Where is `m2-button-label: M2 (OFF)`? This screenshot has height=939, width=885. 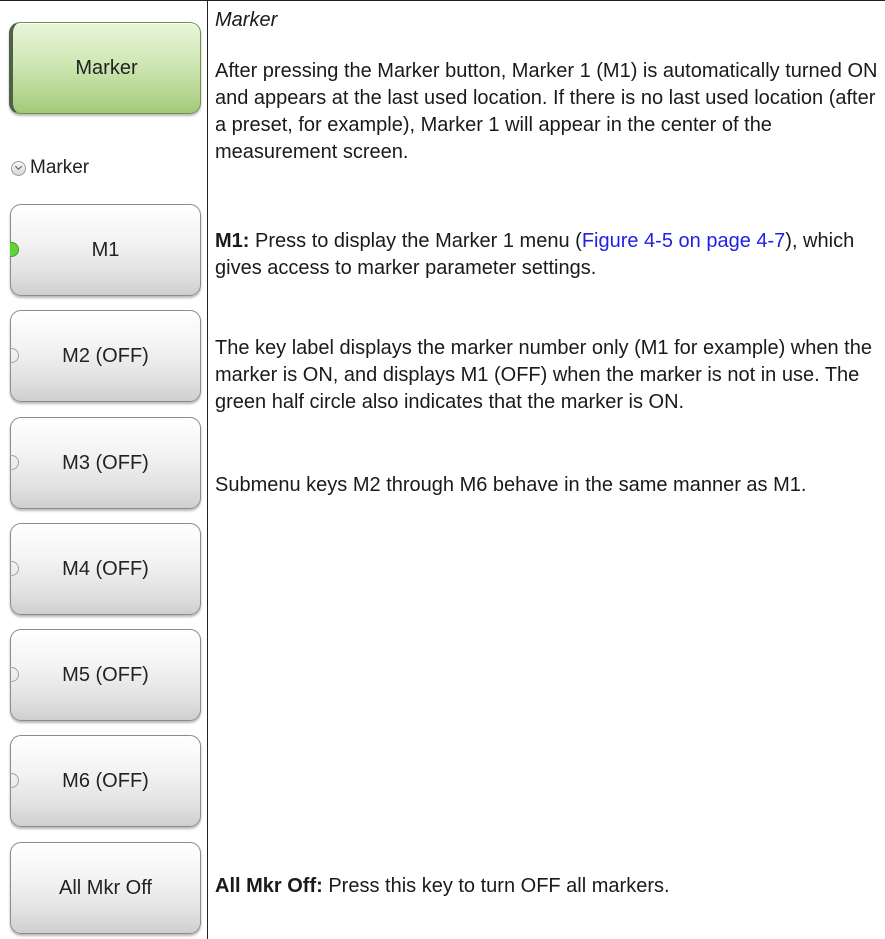 m2-button-label: M2 (OFF) is located at coordinates (105, 355).